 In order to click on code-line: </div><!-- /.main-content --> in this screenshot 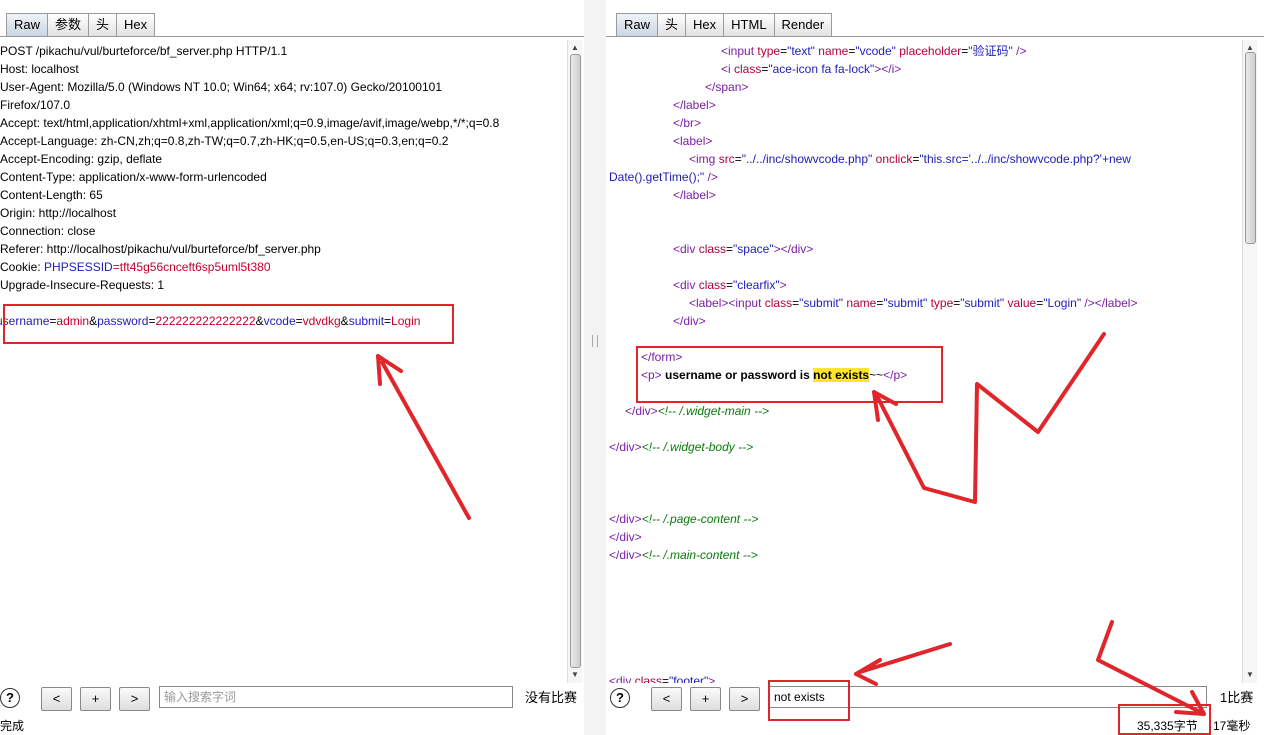, I will do `click(683, 555)`.